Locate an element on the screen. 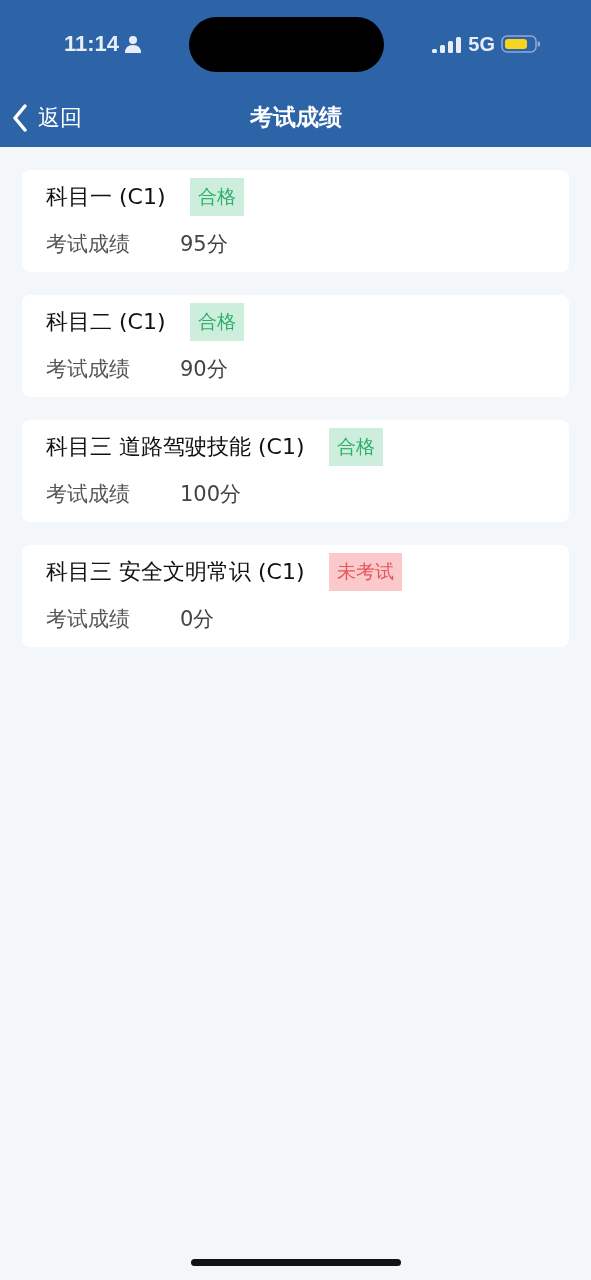 Image resolution: width=591 pixels, height=1280 pixels. battery-icon is located at coordinates (521, 44).